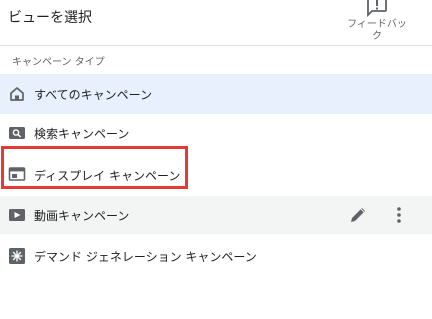 This screenshot has width=432, height=319. What do you see at coordinates (107, 176) in the screenshot?
I see `campaign-type-label: ディスプレイ キャンペーン` at bounding box center [107, 176].